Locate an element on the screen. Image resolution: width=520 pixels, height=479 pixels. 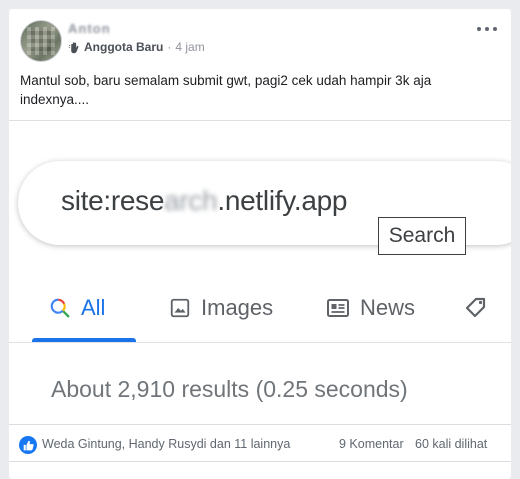
news-icon is located at coordinates (338, 308).